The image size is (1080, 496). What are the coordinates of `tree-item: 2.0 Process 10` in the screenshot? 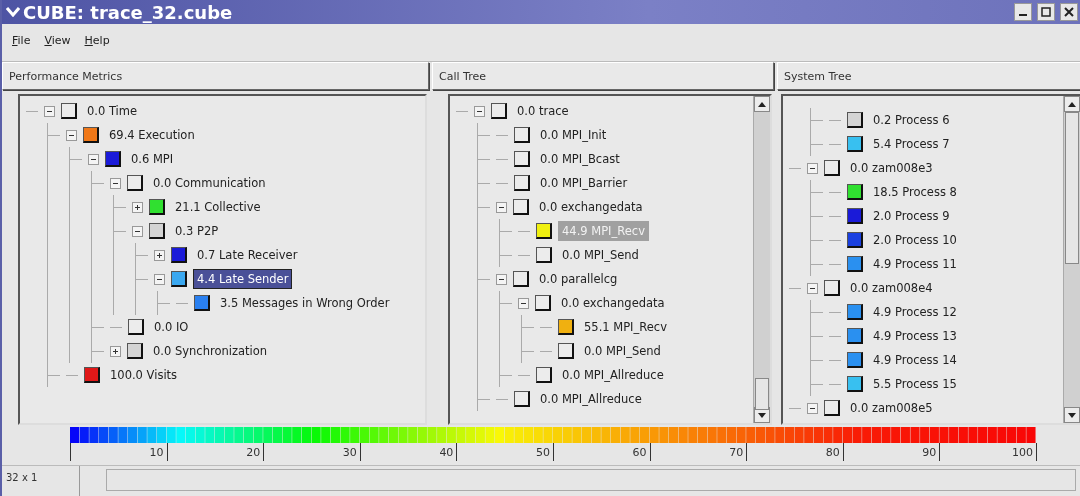 It's located at (915, 240).